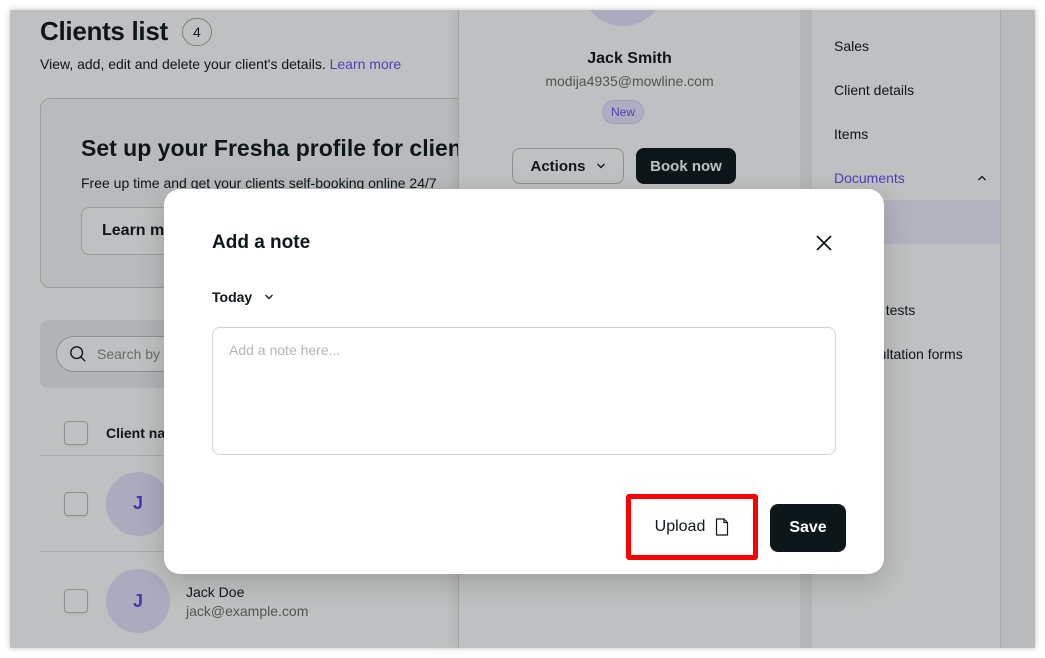 This screenshot has height=658, width=1045. Describe the element at coordinates (722, 527) in the screenshot. I see `file-icon` at that location.